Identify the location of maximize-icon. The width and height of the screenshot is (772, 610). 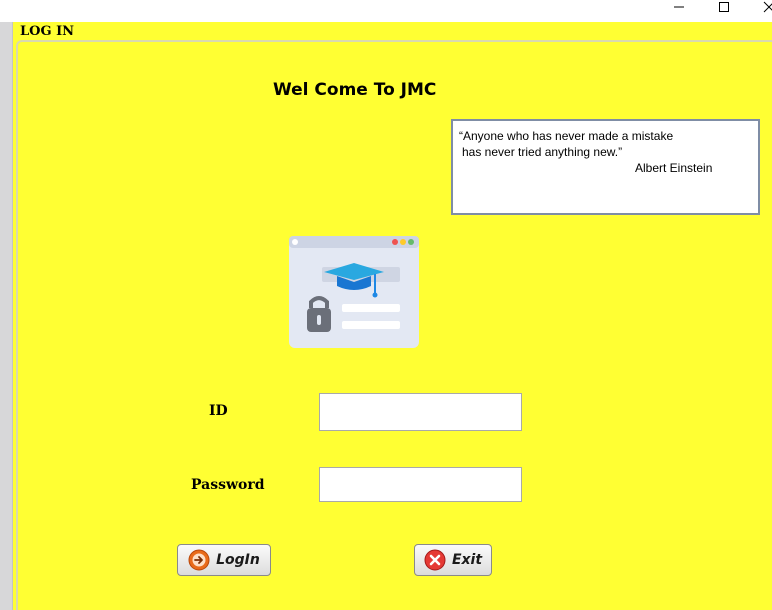
(724, 7).